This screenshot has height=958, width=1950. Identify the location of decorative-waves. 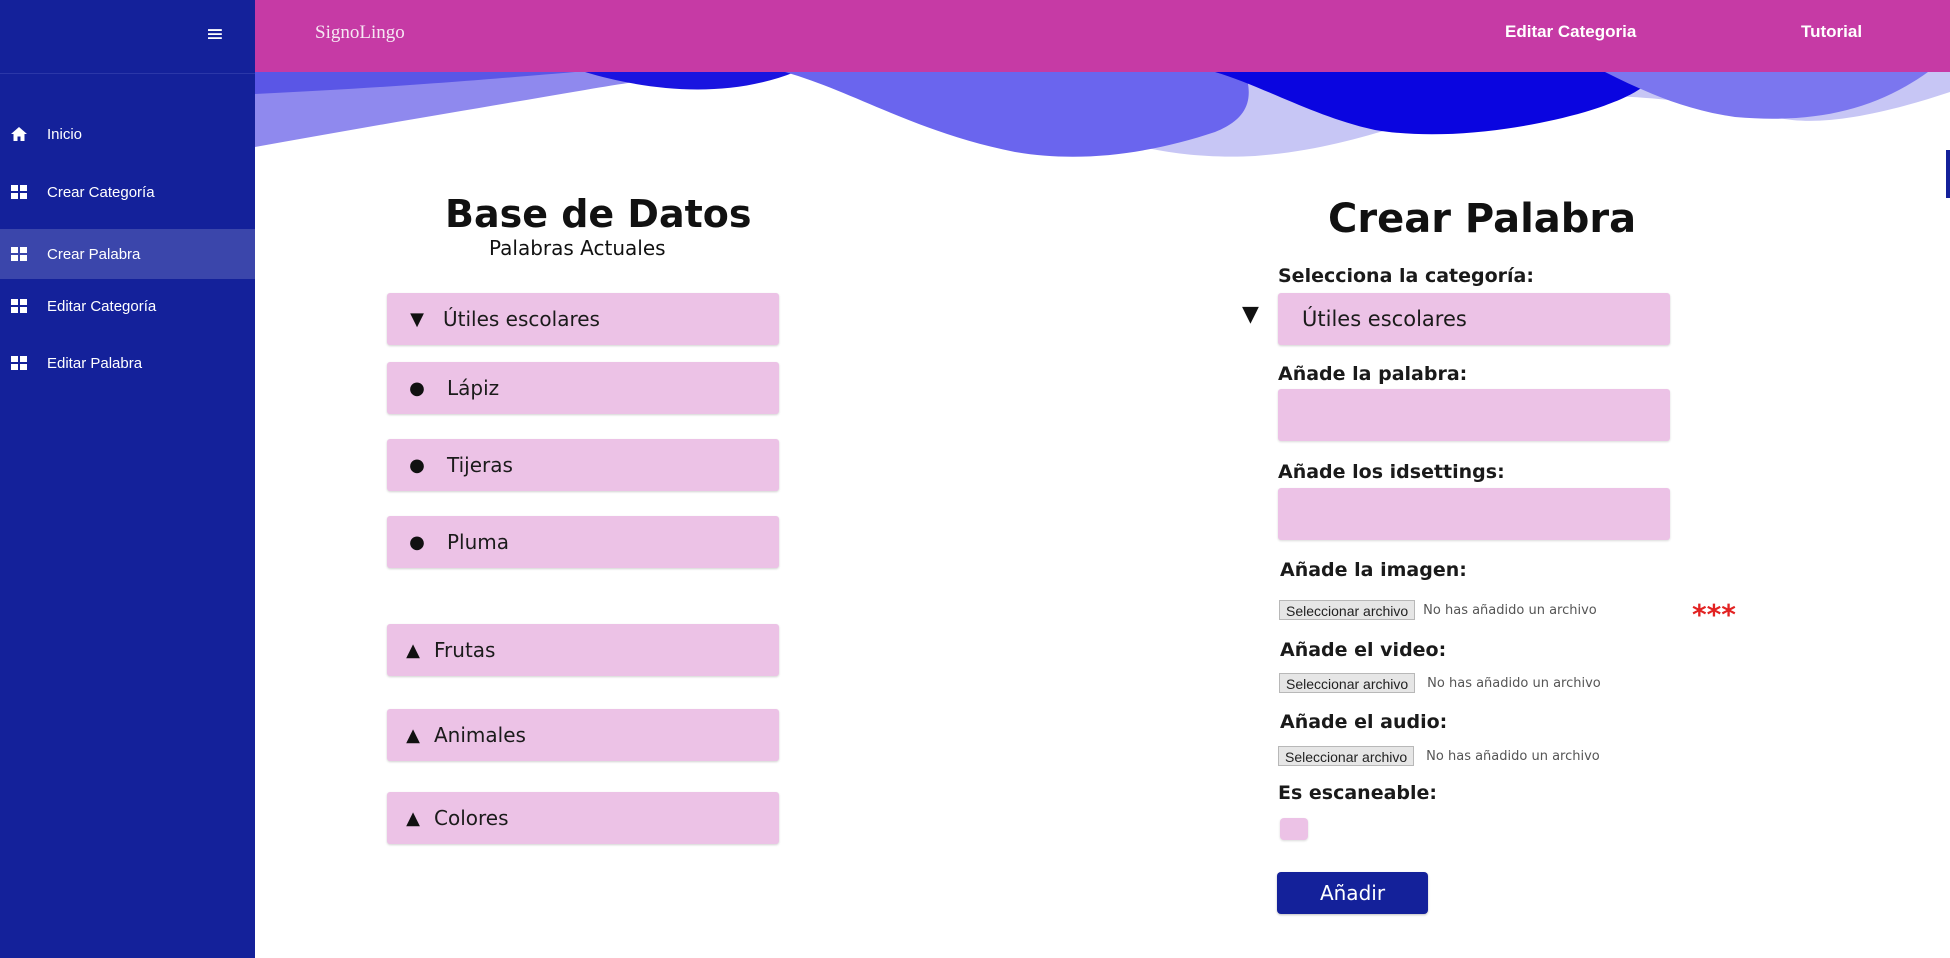
(1102, 114).